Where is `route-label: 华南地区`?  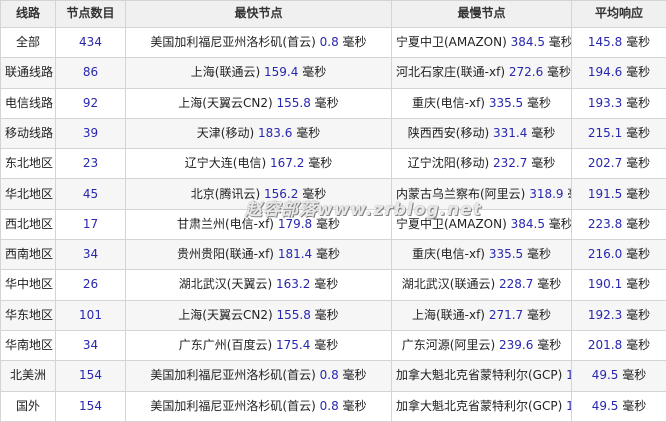 route-label: 华南地区 is located at coordinates (29, 345).